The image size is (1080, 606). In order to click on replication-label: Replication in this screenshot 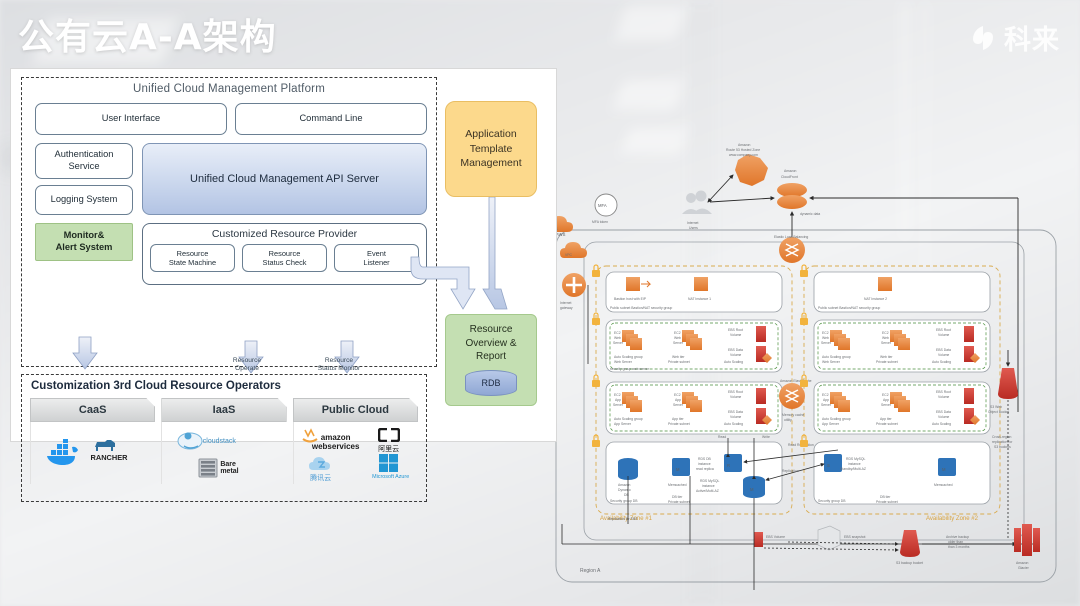, I will do `click(790, 471)`.